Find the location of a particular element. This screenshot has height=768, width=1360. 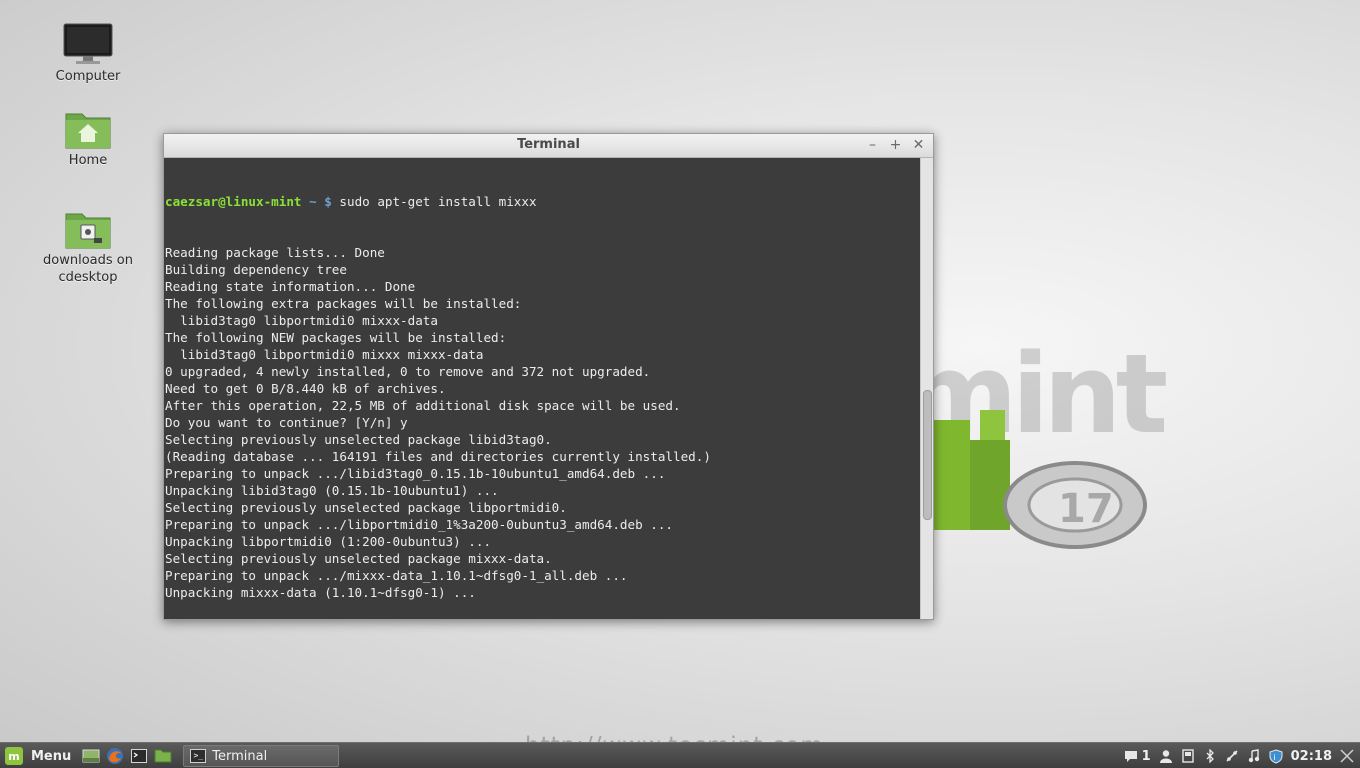

close-icon: ✕ is located at coordinates (918, 145).